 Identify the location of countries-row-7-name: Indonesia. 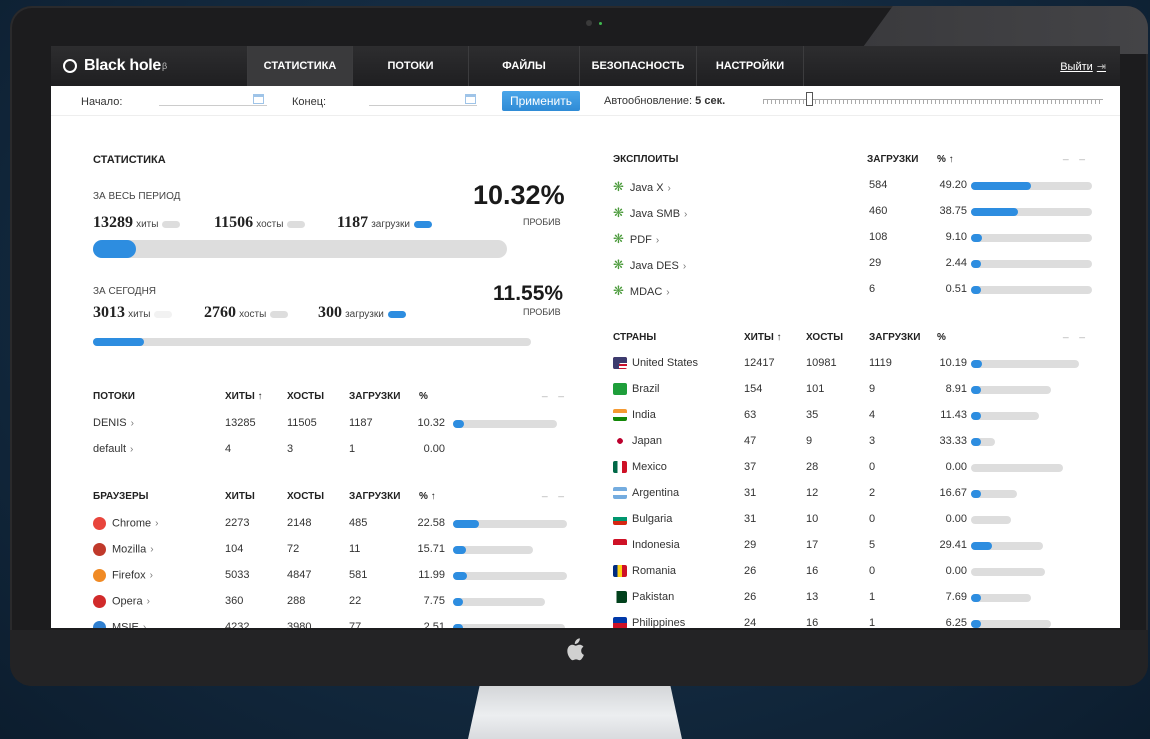
(646, 545).